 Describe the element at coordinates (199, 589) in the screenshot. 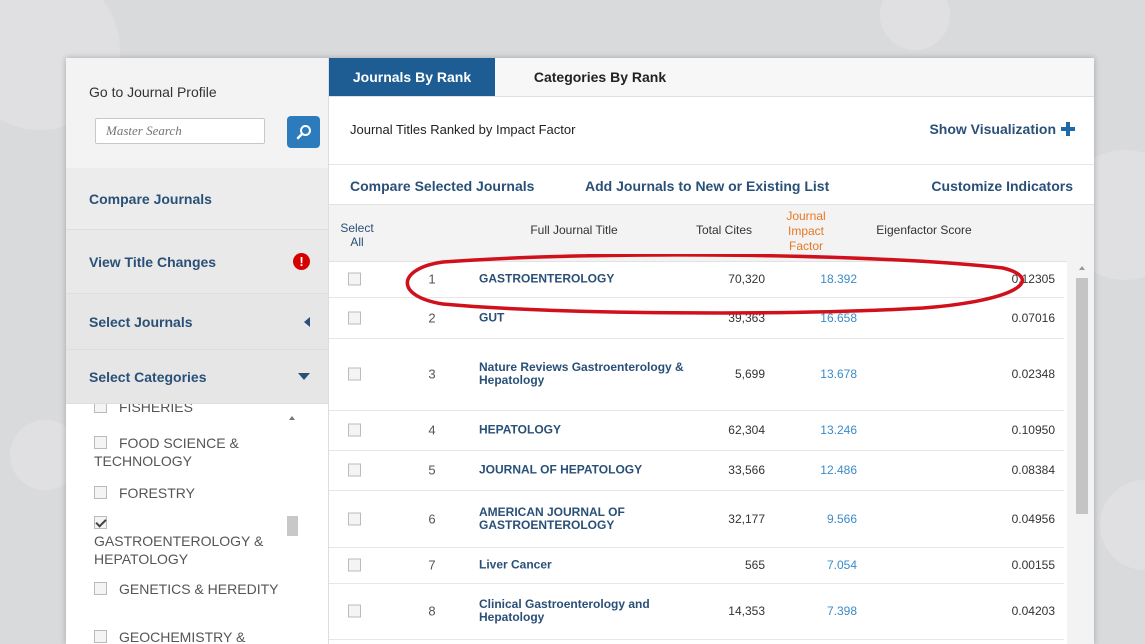

I see `category-label: GENETICS & HEREDITY` at that location.